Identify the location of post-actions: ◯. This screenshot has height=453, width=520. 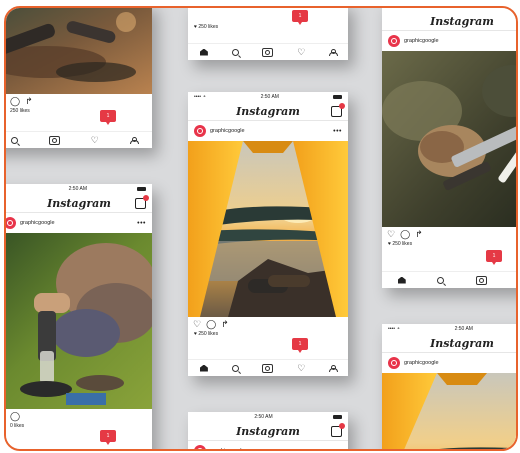
(79, 416).